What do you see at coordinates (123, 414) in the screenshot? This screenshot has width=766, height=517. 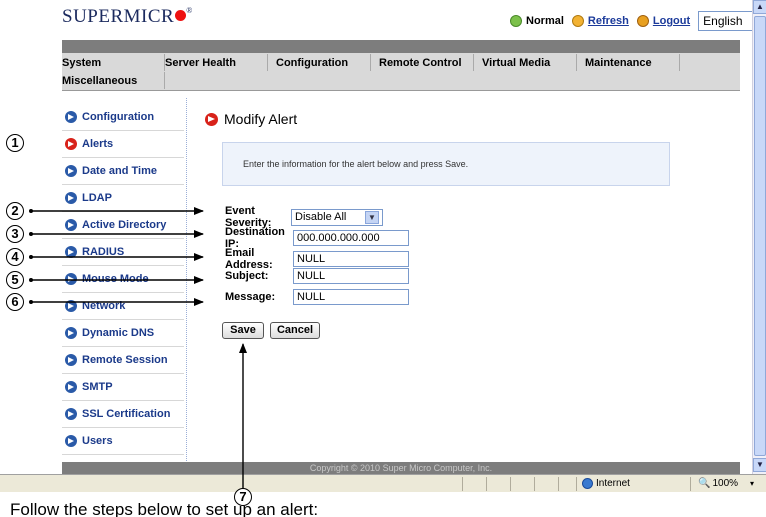 I see `sidebar-item-ssl-certification: SSL Certification` at bounding box center [123, 414].